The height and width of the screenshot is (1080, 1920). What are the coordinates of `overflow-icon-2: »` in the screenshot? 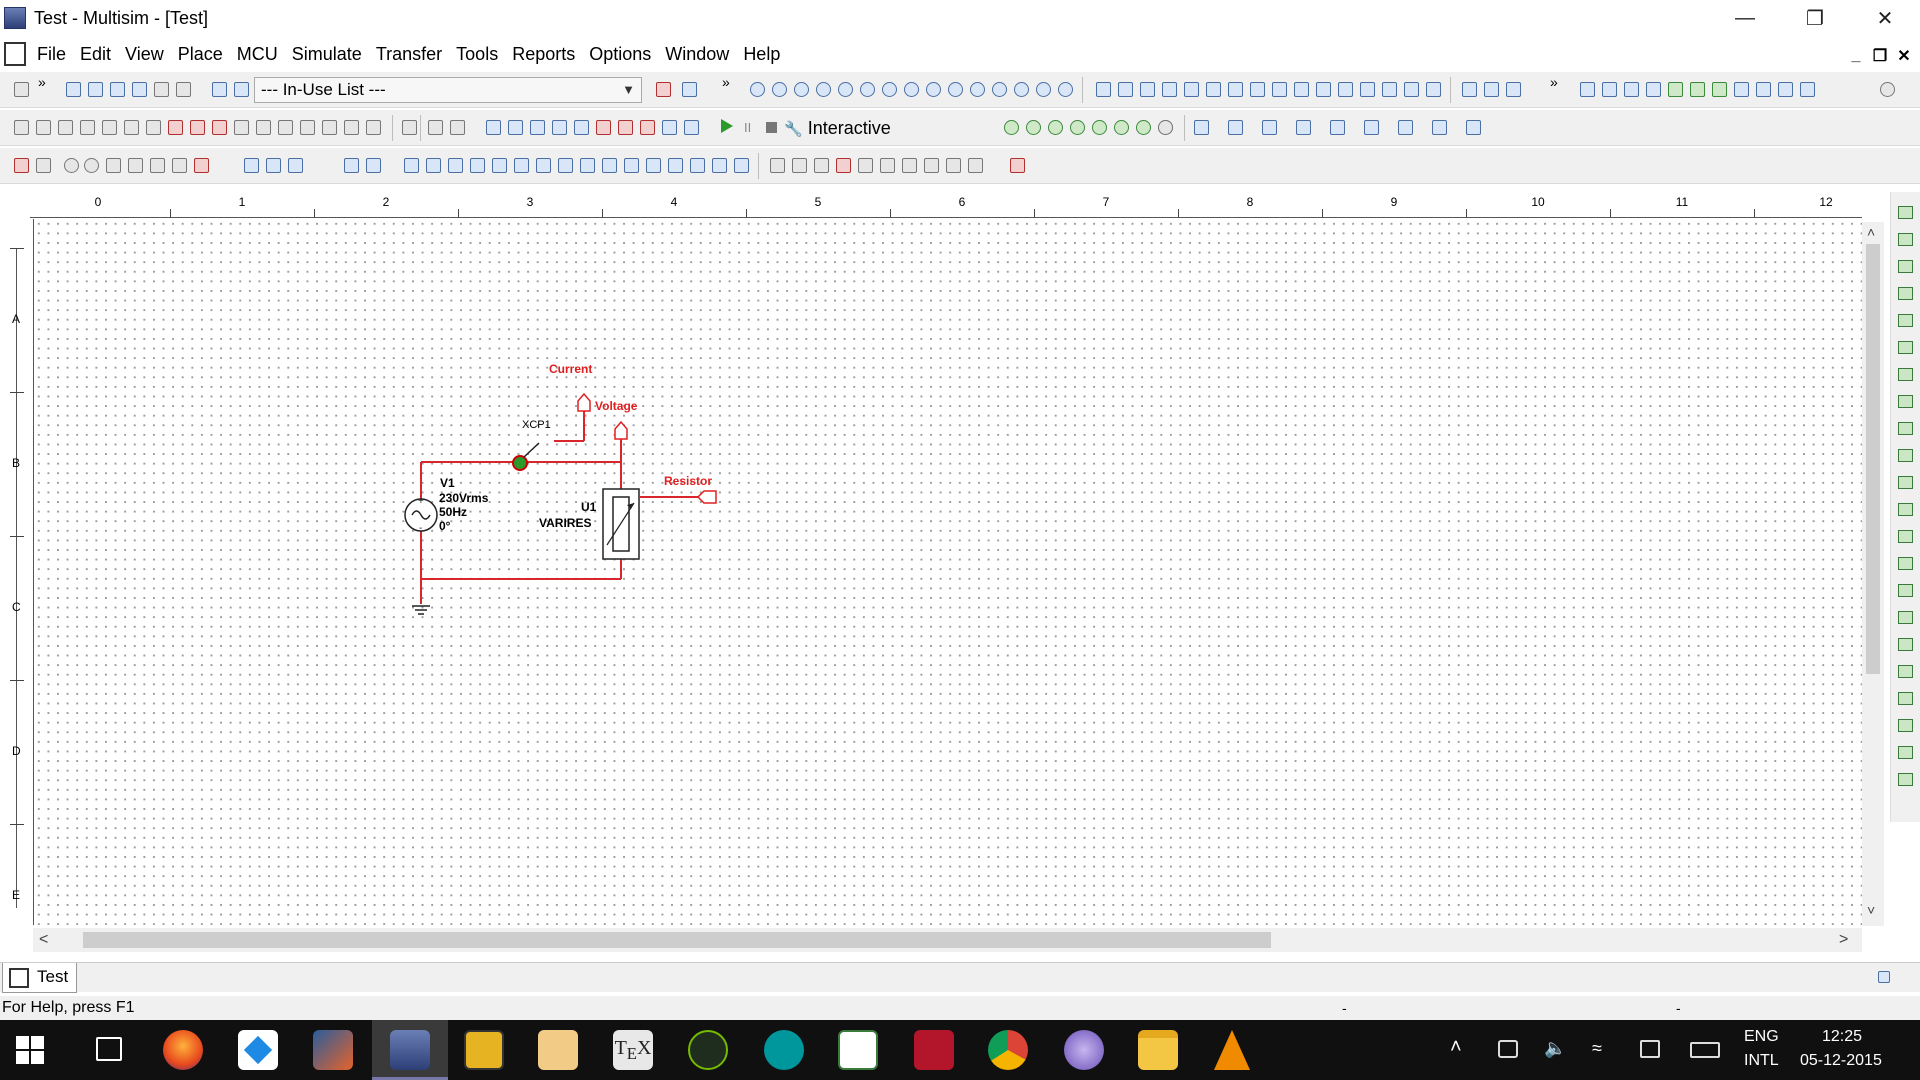 It's located at (726, 82).